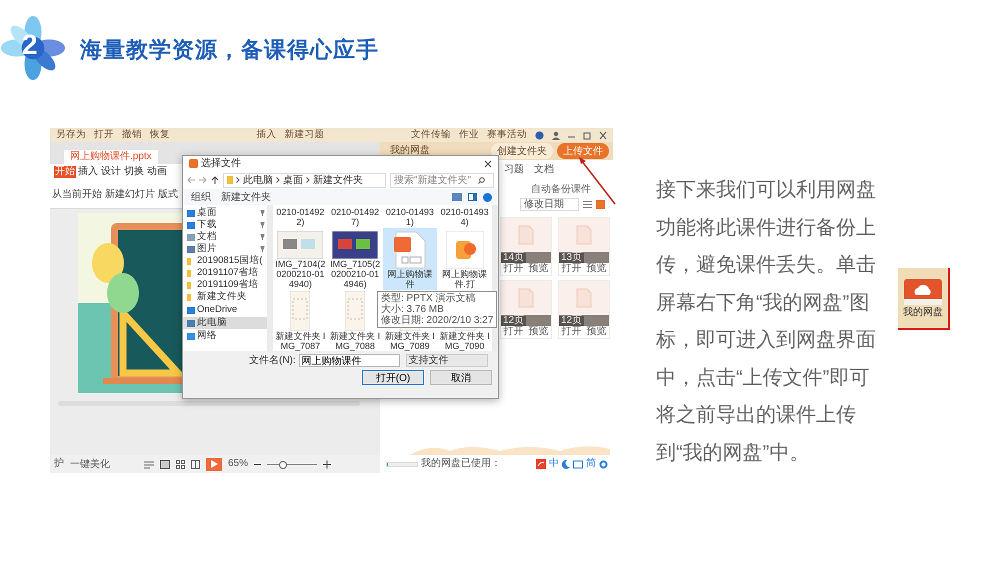 The image size is (1000, 562). Describe the element at coordinates (355, 321) in the screenshot. I see `file-item: 新建文件夹 IMG_7088` at that location.